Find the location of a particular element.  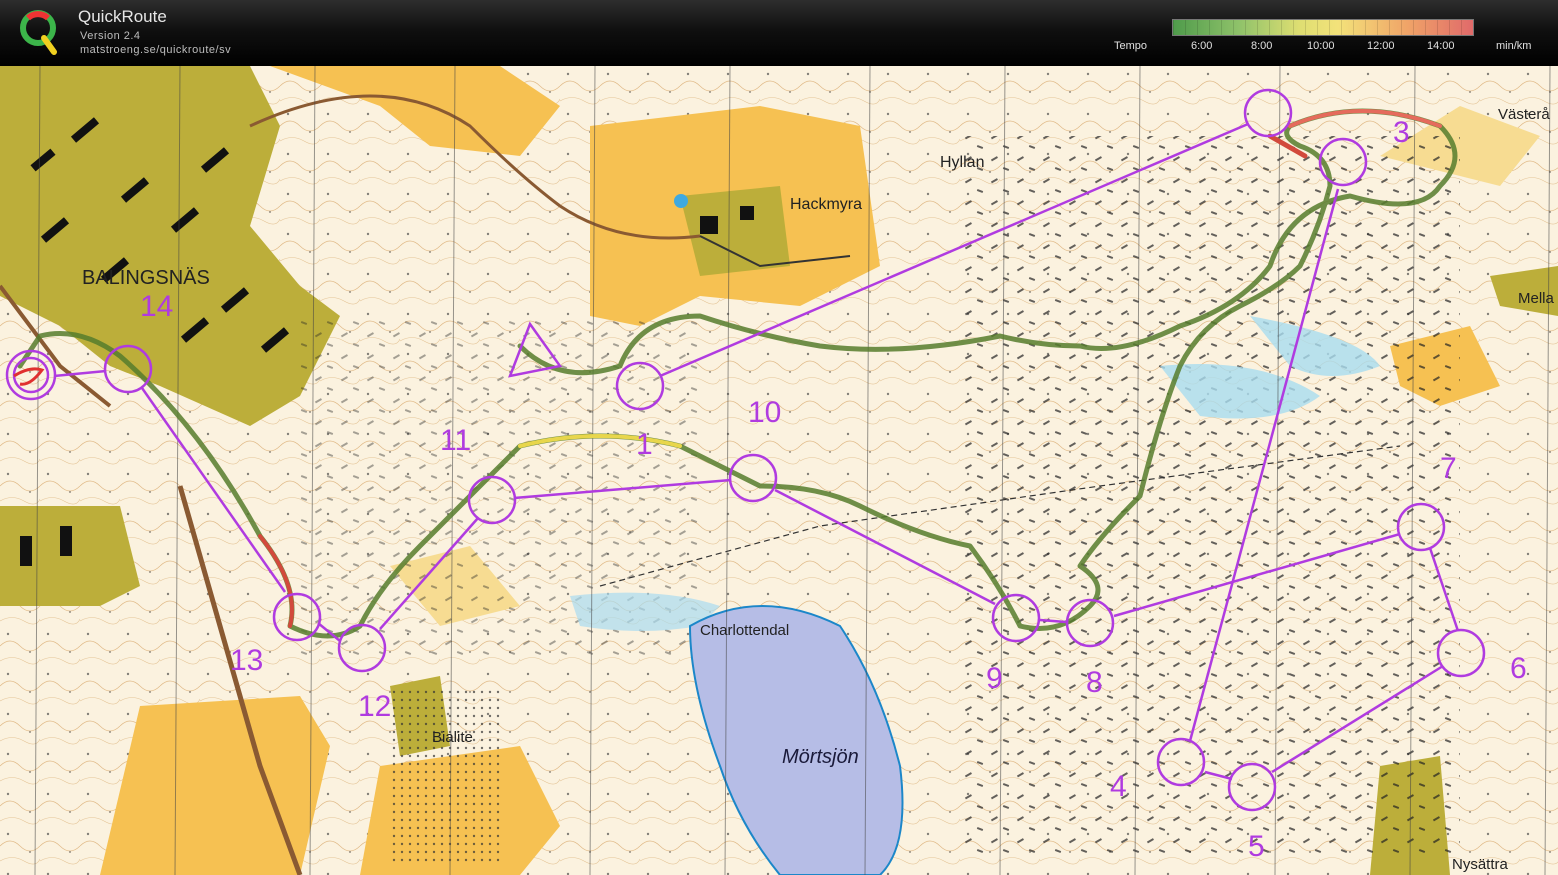

control-number-14: 14 is located at coordinates (157, 306).